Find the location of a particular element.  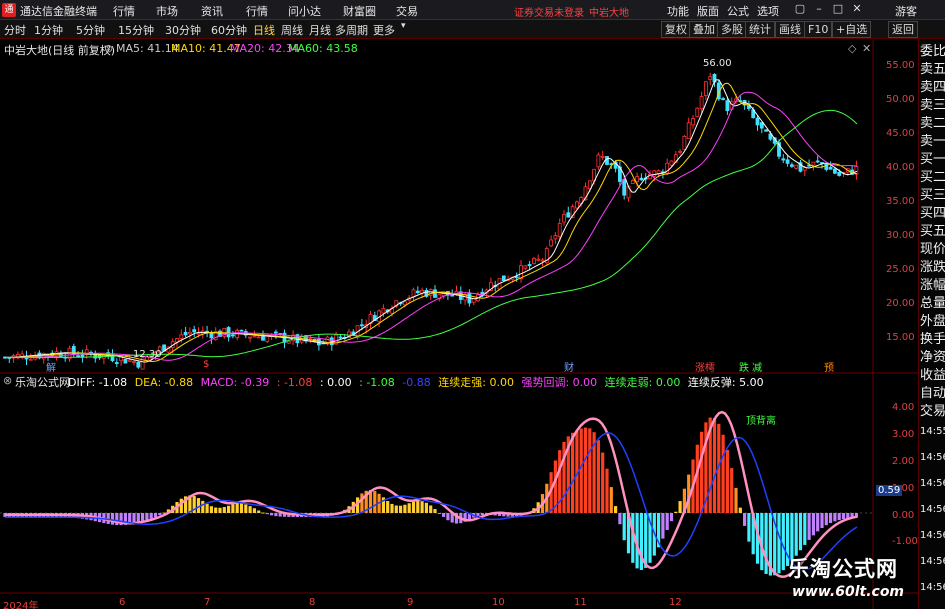

side-item: 涨跌 is located at coordinates (932, 268).